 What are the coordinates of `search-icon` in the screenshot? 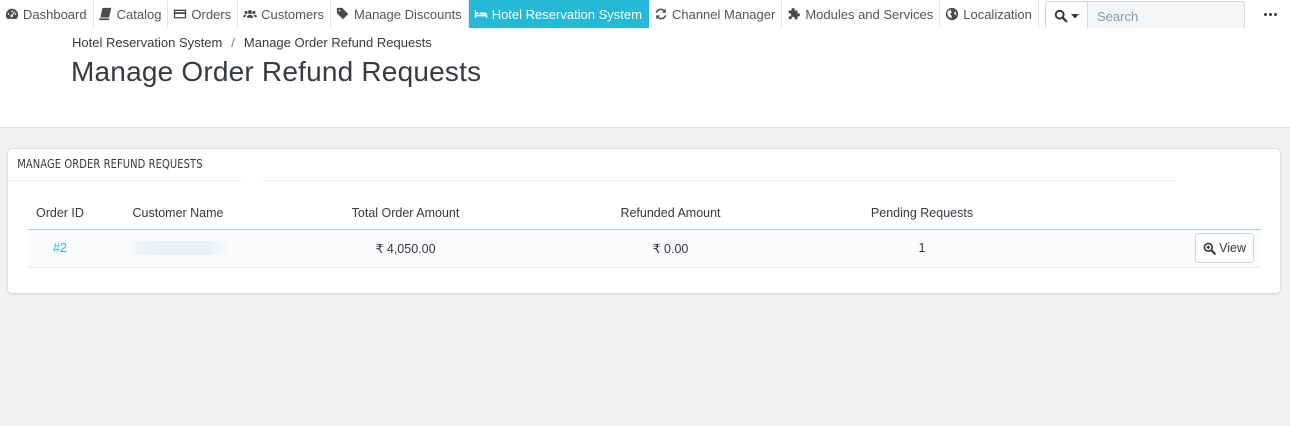 It's located at (1061, 16).